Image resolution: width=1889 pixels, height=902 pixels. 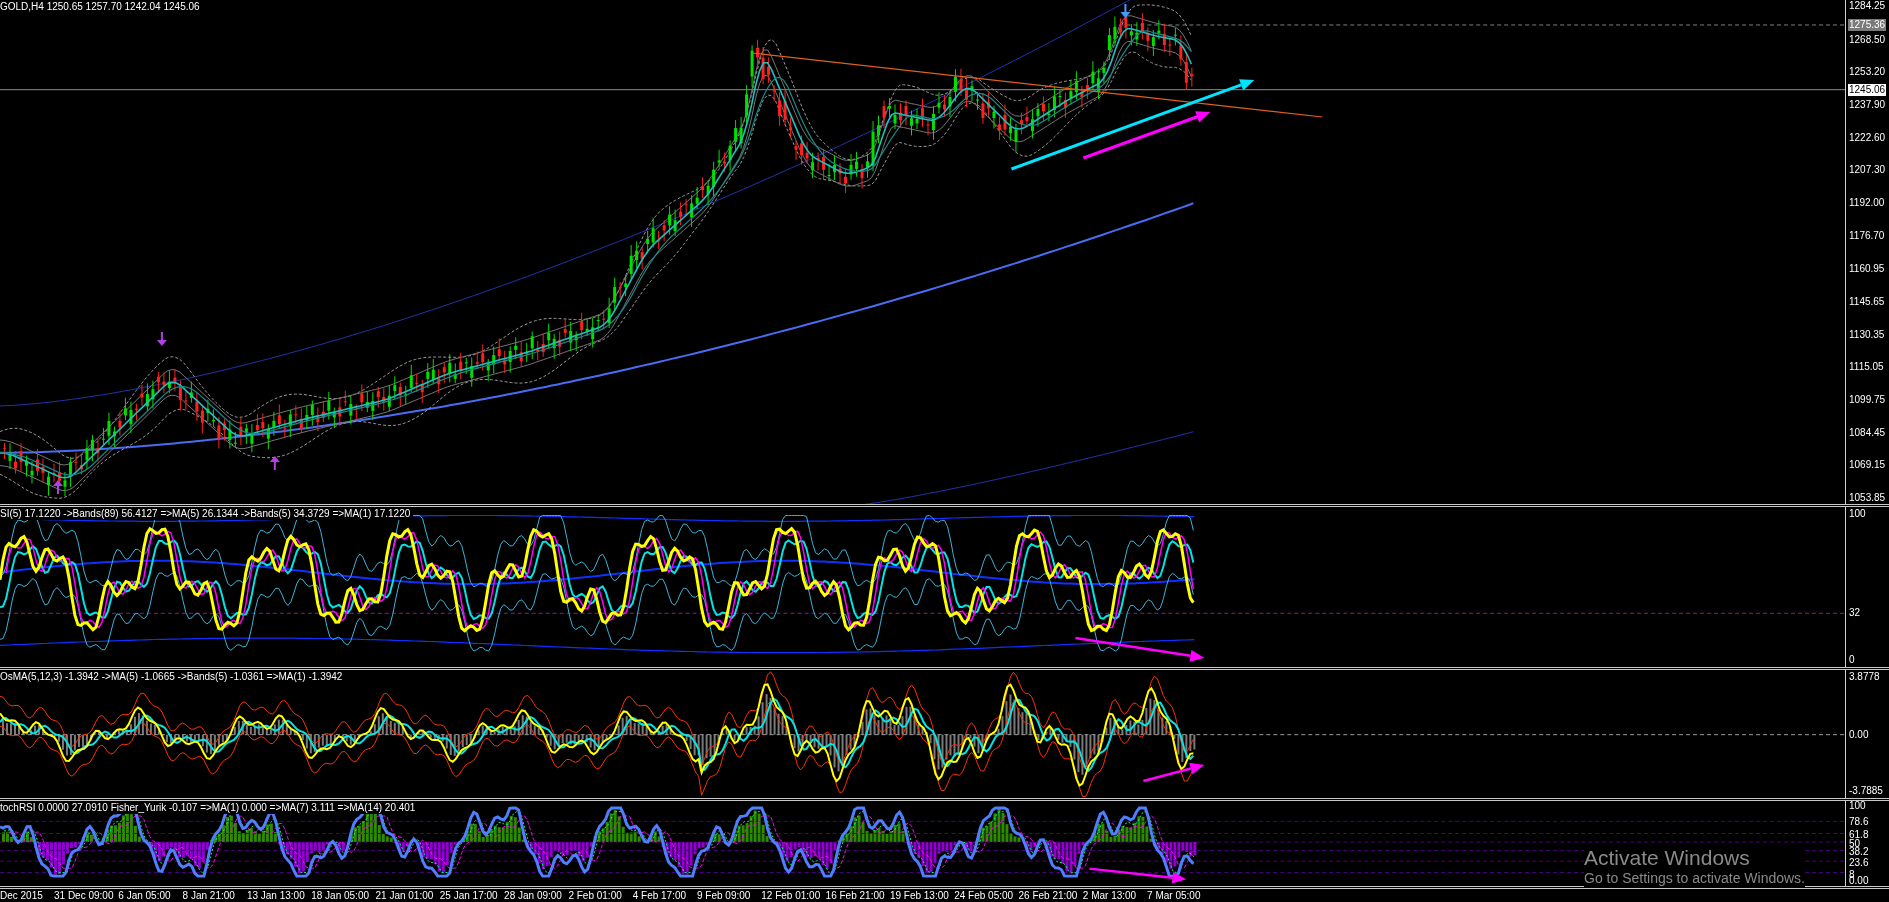 I want to click on time-label: 2 Feb 01:00, so click(x=595, y=895).